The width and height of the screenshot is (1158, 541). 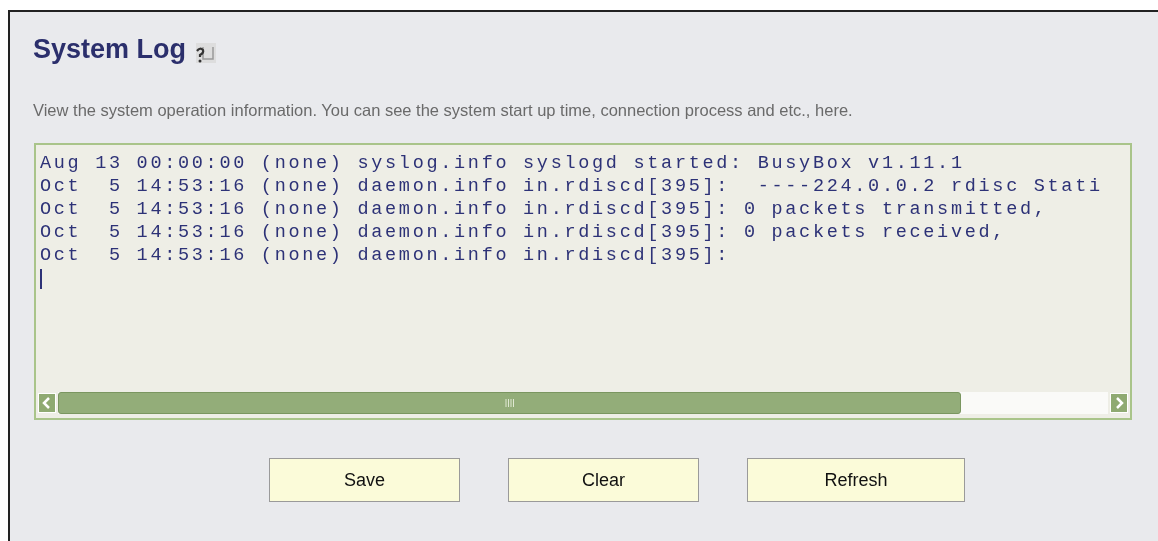 What do you see at coordinates (523, 232) in the screenshot?
I see `log-line: Oct 5 14:53:16 (none) daemon.info in.rdiscd[395]: 0 packets received,` at bounding box center [523, 232].